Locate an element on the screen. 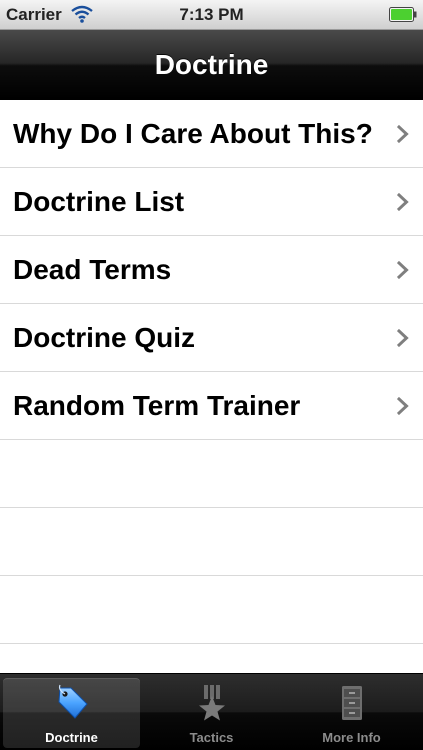 Image resolution: width=423 pixels, height=750 pixels. star-icon is located at coordinates (211, 703).